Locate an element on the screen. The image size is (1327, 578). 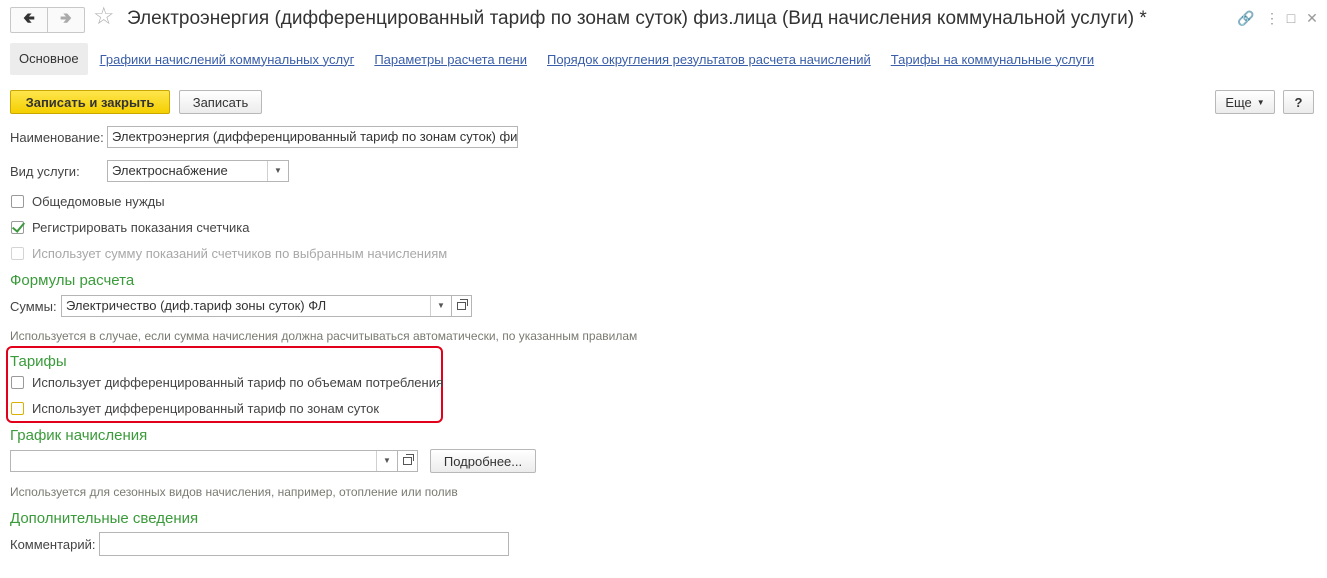
extra-info-heading: Дополнительные сведения is located at coordinates (104, 518).